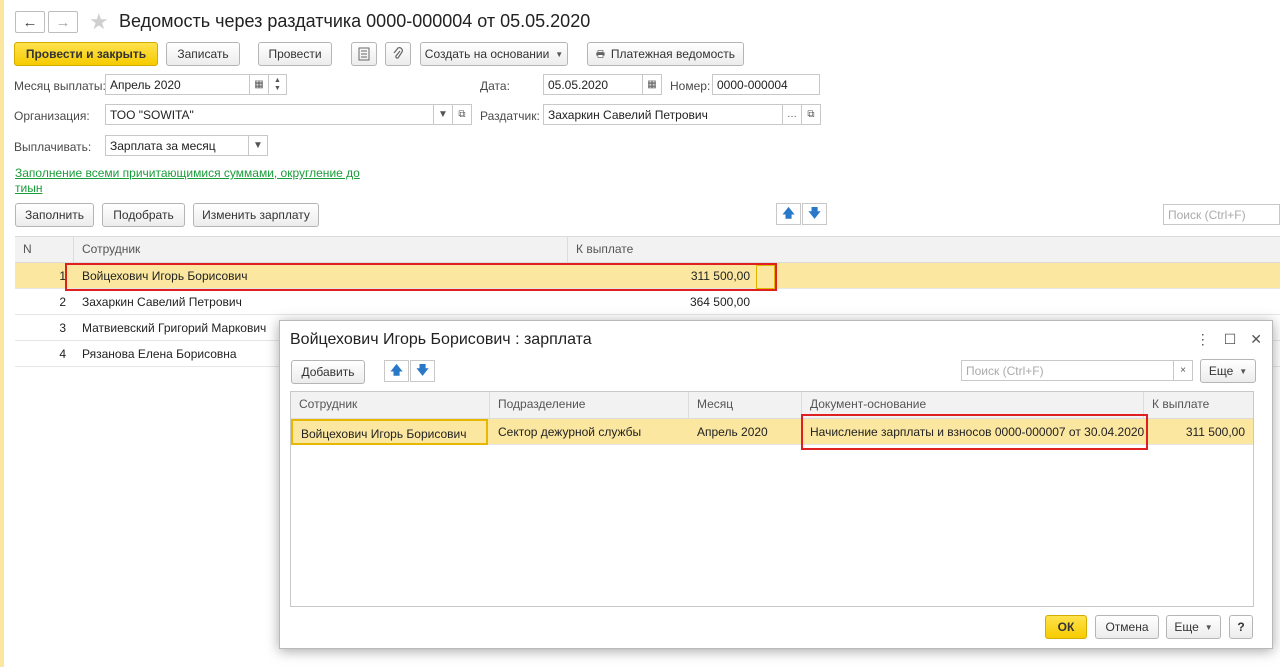 The height and width of the screenshot is (667, 1280). Describe the element at coordinates (62, 354) in the screenshot. I see `row-number: 4` at that location.